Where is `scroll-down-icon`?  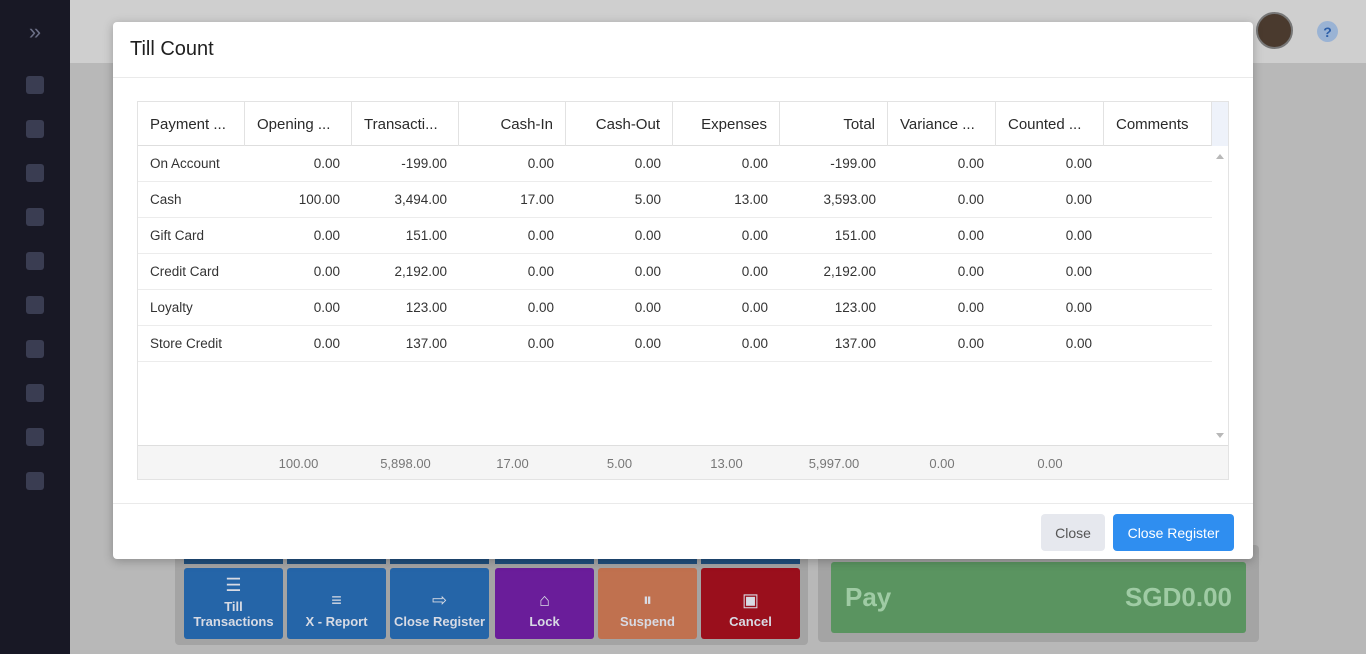 scroll-down-icon is located at coordinates (1220, 435).